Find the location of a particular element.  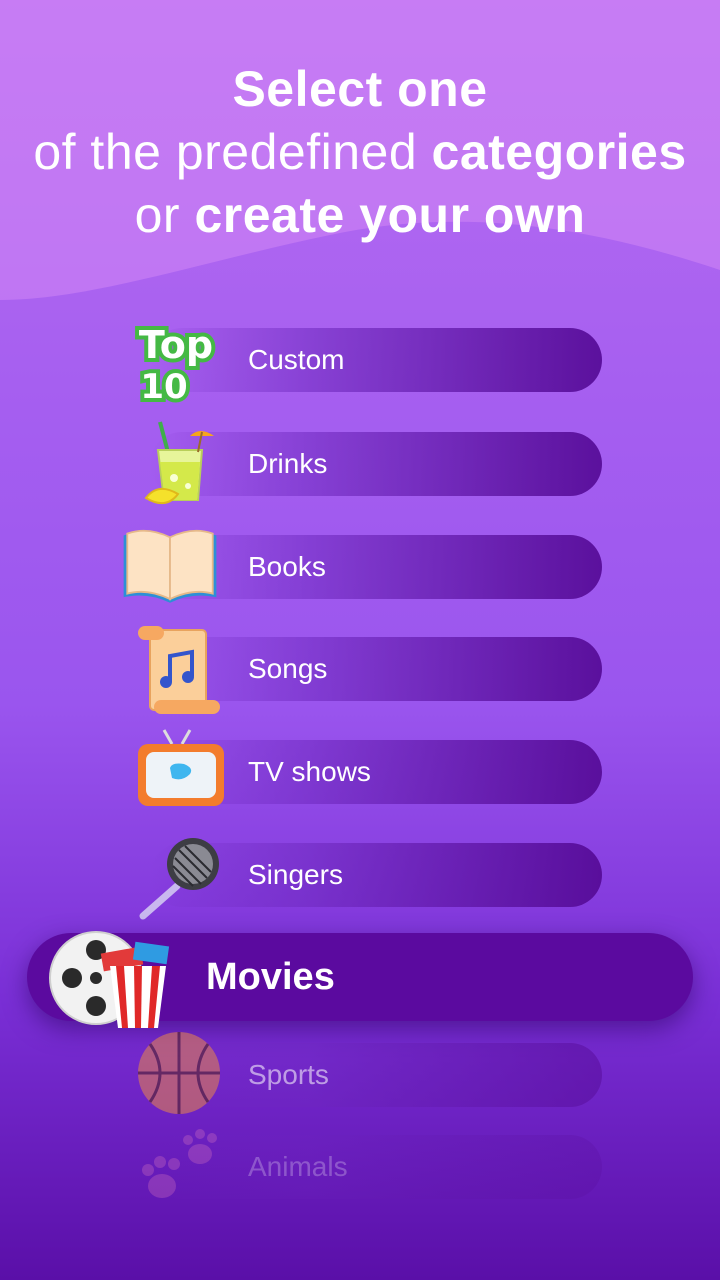

category-label: Custom is located at coordinates (296, 359).